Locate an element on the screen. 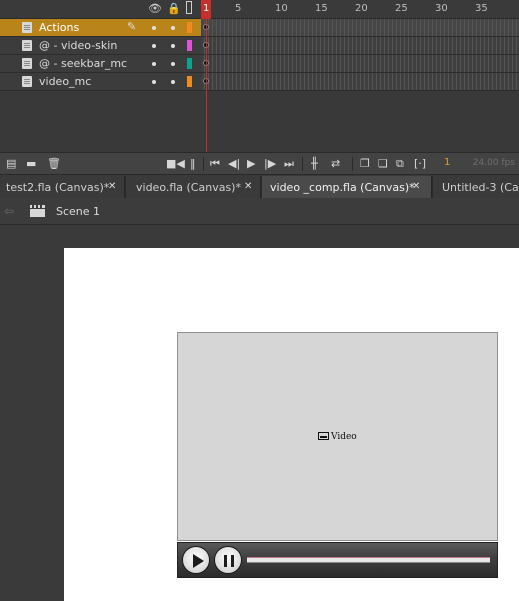  tab-label: Untitled-3 (Can is located at coordinates (480, 187).